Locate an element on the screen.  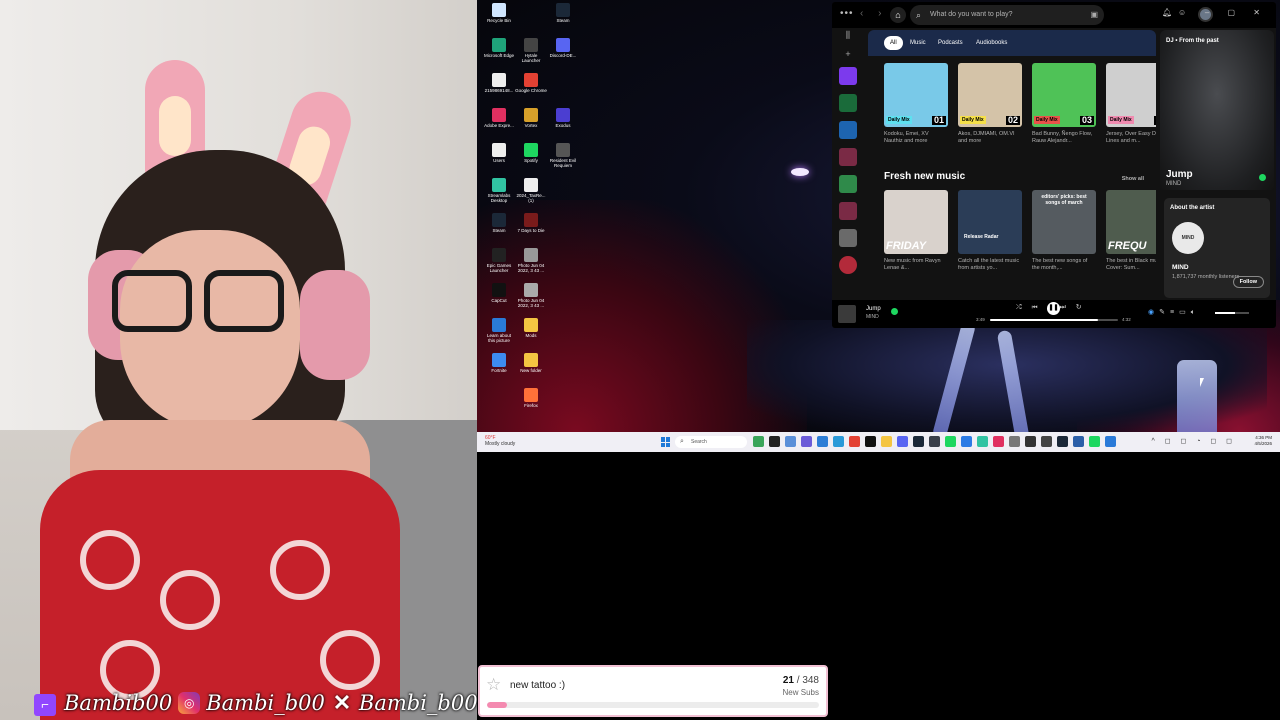
desktop-icon: Learn about this picture is located at coordinates (499, 330).